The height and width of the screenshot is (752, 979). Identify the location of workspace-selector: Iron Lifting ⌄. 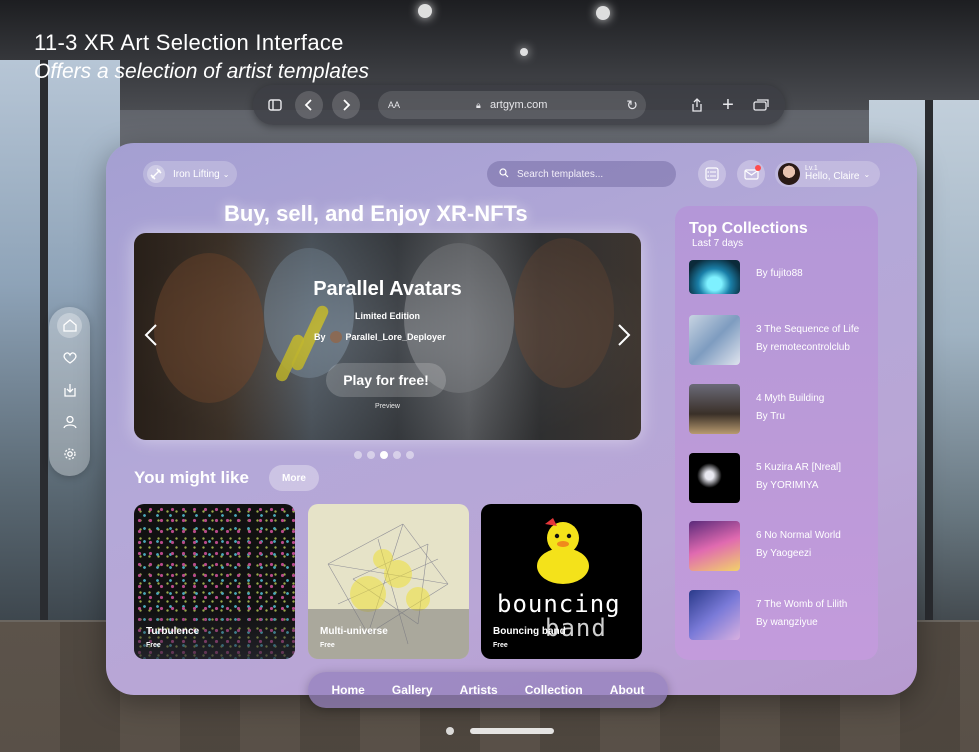
(190, 174).